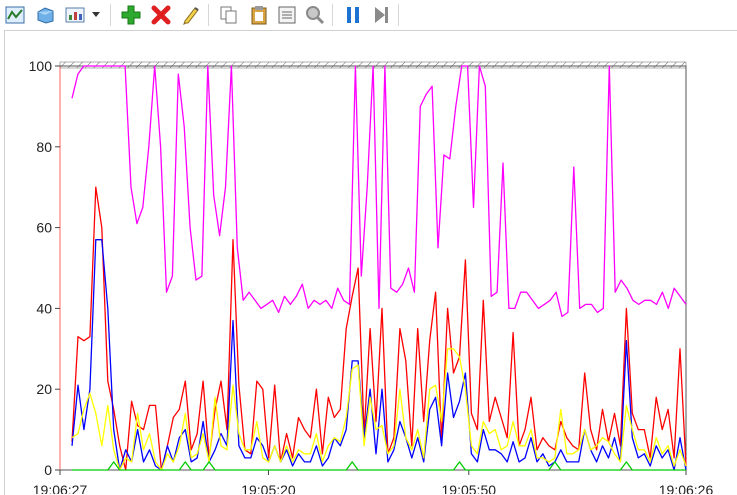  Describe the element at coordinates (268, 488) in the screenshot. I see `x-tick-label: 19:05:20` at that location.